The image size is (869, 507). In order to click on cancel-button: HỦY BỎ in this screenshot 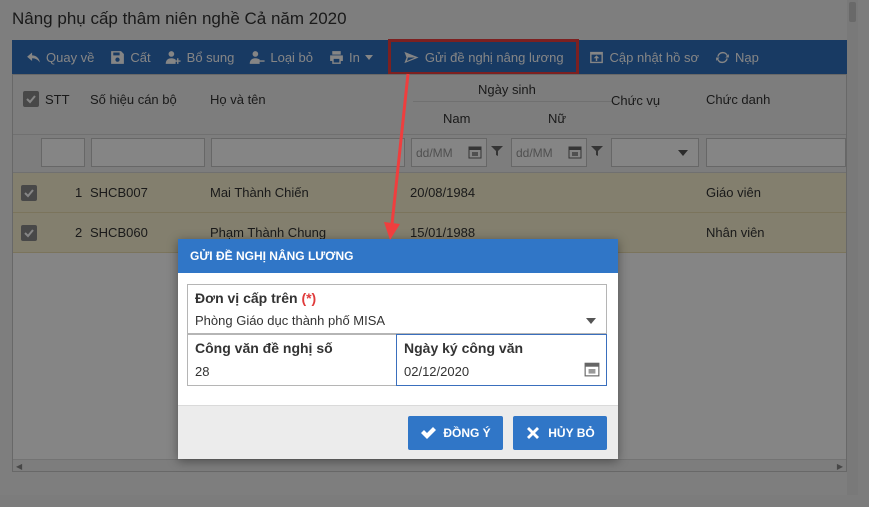, I will do `click(560, 433)`.